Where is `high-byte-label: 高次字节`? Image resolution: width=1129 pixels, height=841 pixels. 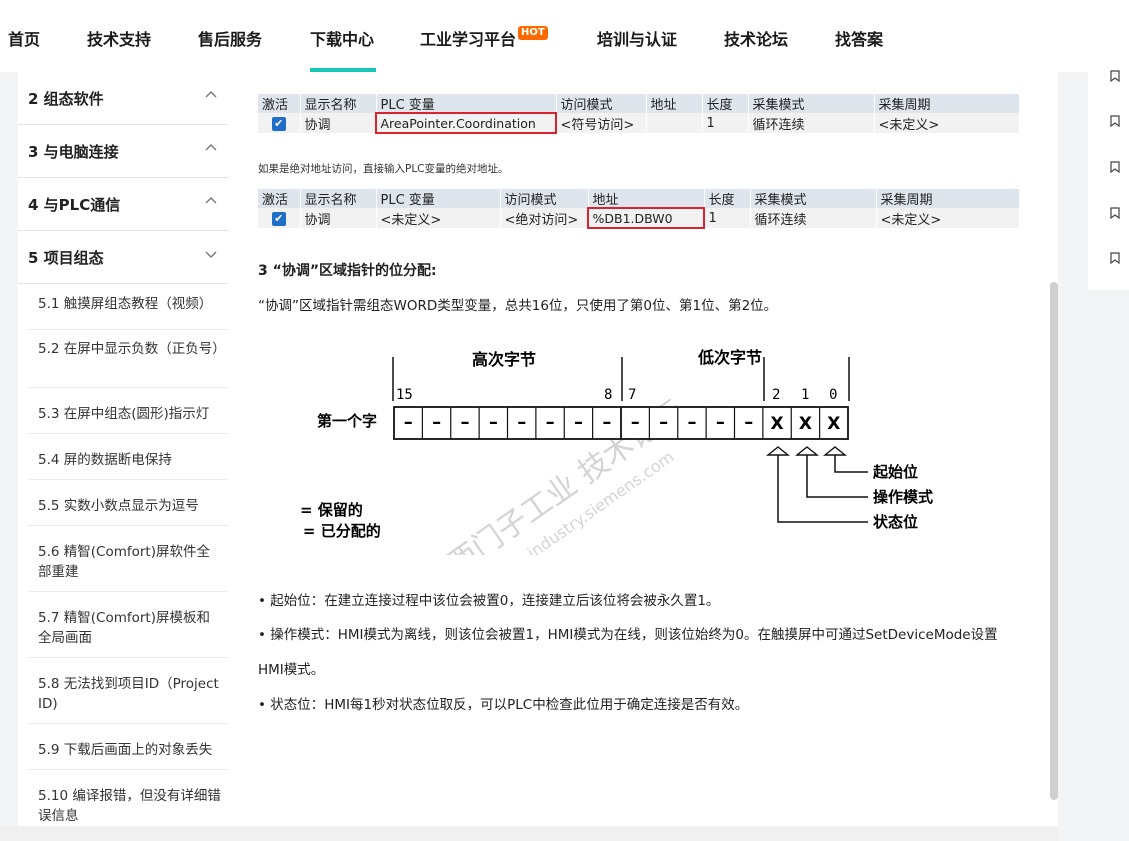 high-byte-label: 高次字节 is located at coordinates (504, 359).